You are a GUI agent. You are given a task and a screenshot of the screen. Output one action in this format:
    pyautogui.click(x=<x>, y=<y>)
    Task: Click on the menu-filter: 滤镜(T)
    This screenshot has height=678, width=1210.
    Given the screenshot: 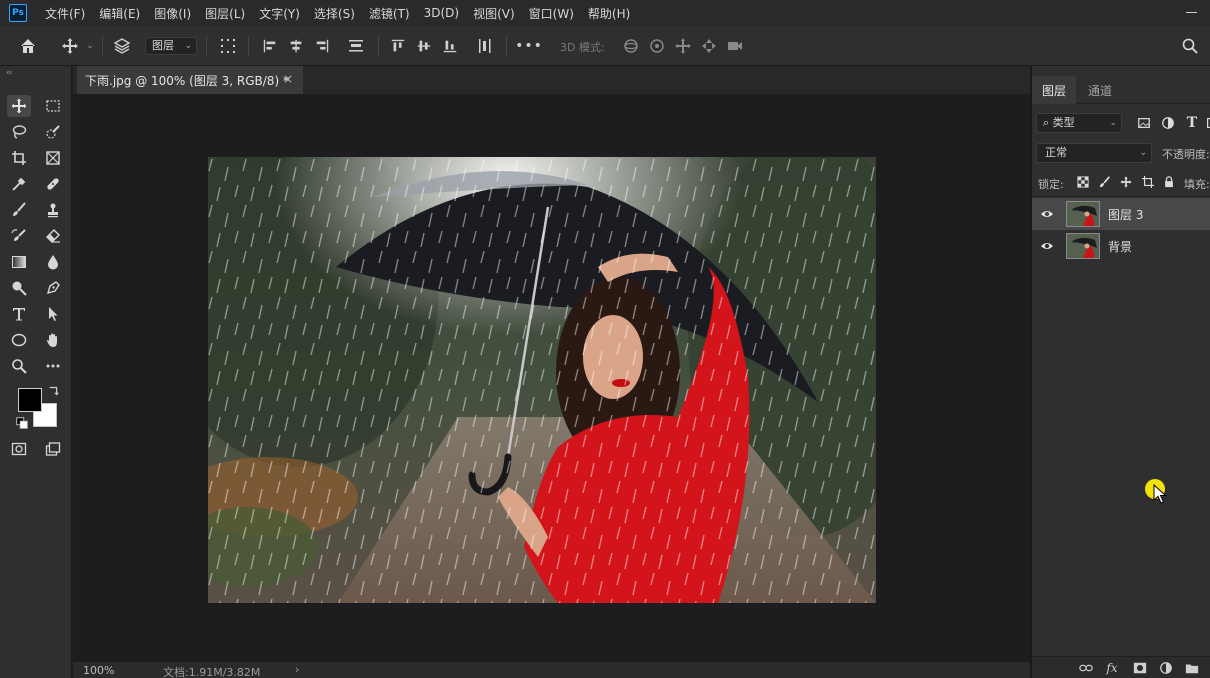 What is the action you would take?
    pyautogui.click(x=389, y=13)
    